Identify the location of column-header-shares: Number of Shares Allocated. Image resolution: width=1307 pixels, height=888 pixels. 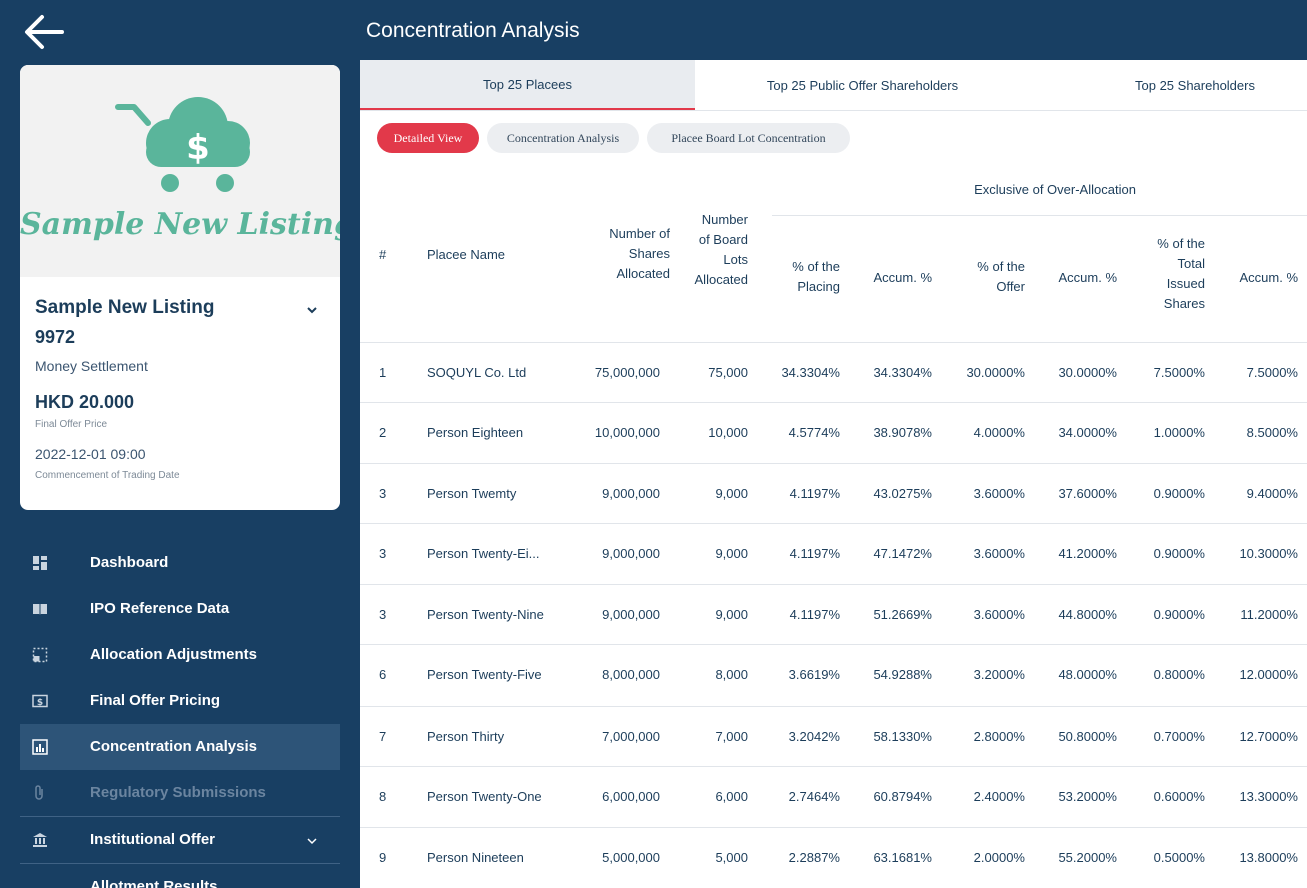
(620, 254).